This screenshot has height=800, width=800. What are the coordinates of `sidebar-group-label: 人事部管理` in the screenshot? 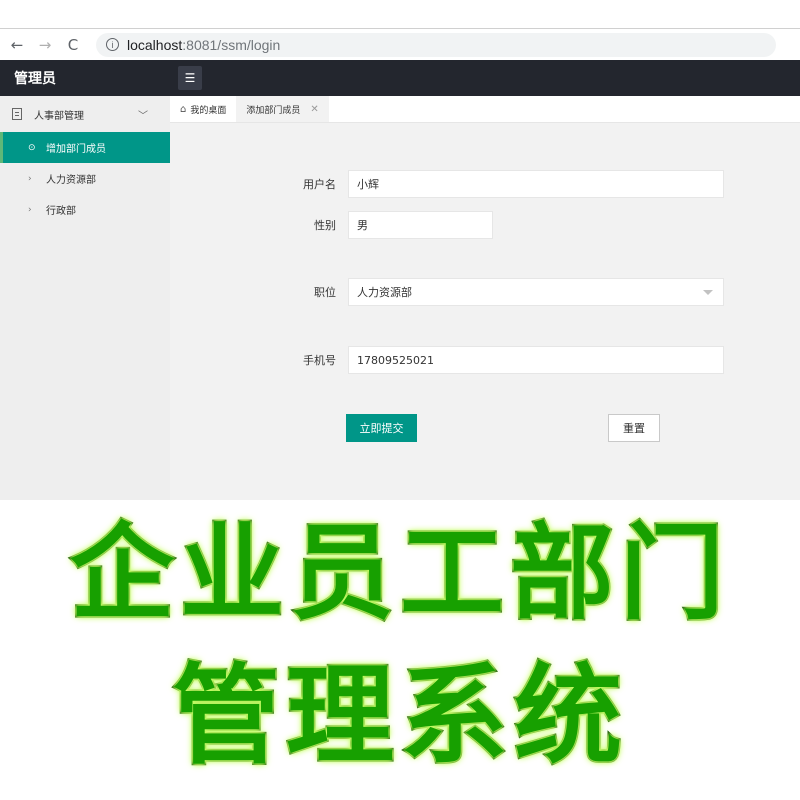 It's located at (59, 116).